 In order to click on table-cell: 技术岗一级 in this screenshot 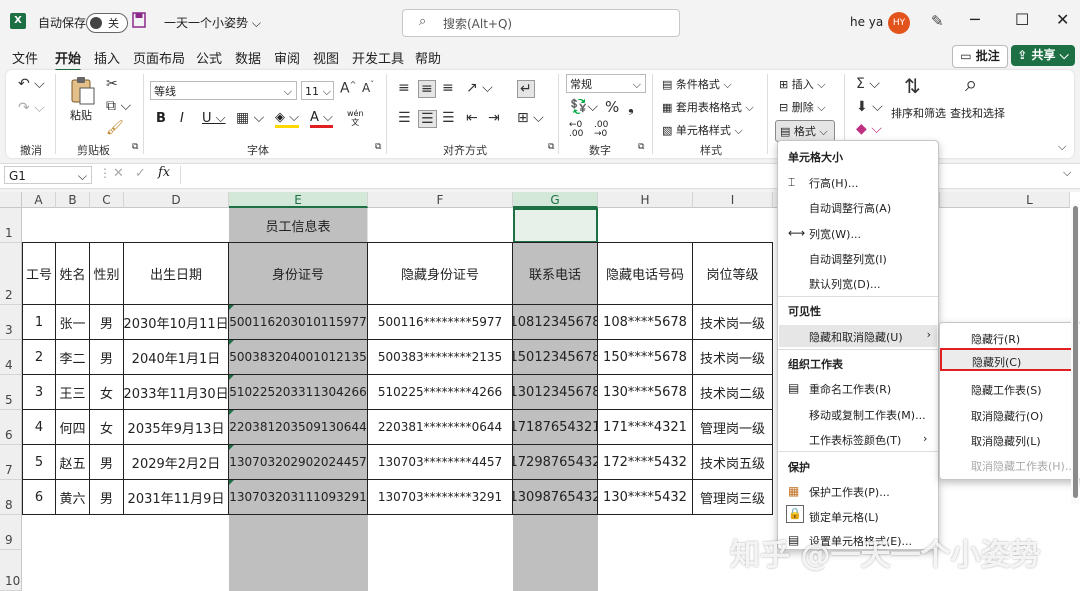, I will do `click(733, 322)`.